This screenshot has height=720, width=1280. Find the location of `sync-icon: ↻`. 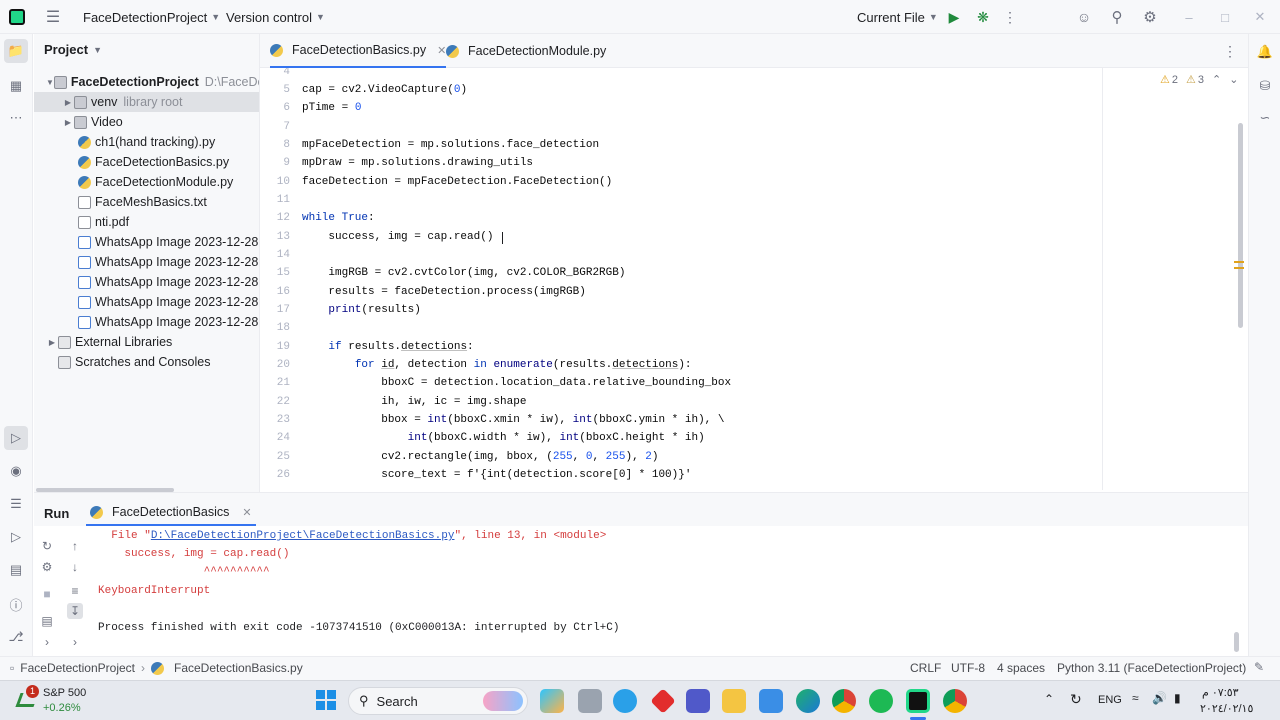

sync-icon: ↻ is located at coordinates (1076, 699).